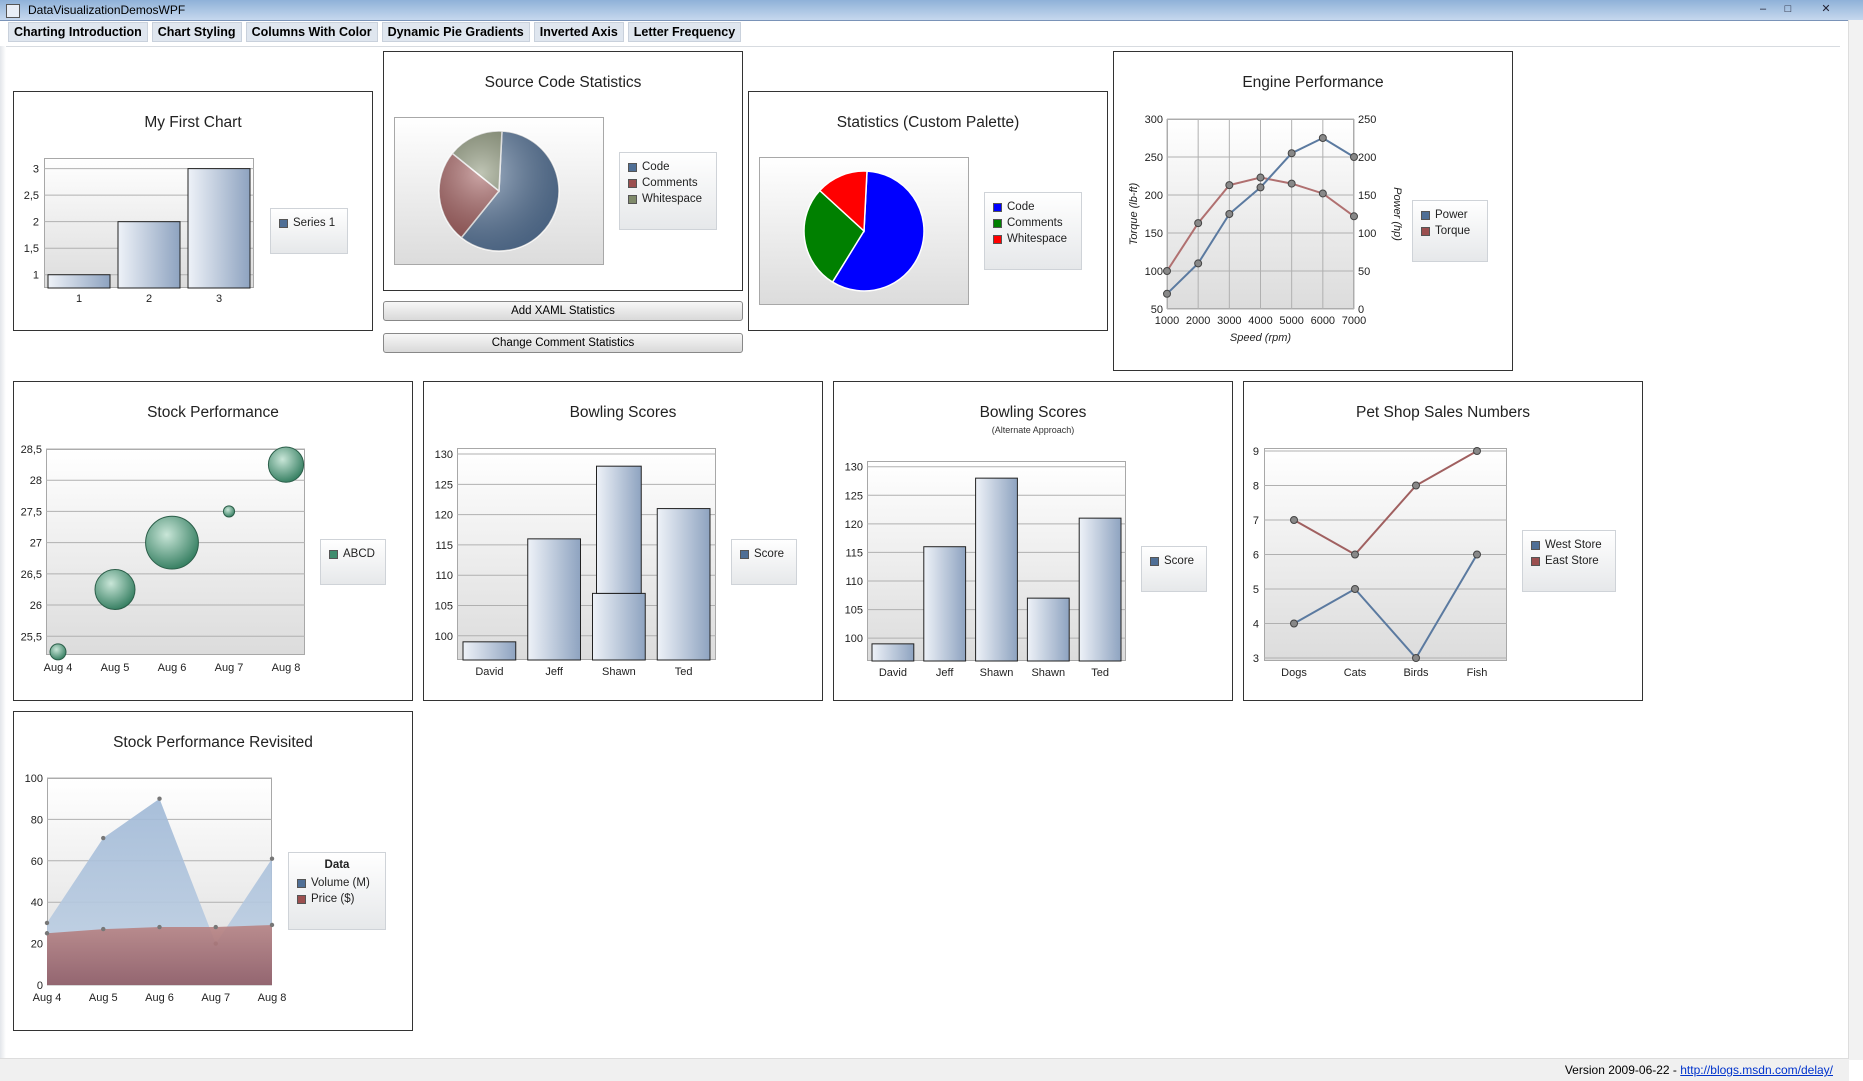 The height and width of the screenshot is (1081, 1863). What do you see at coordinates (1154, 120) in the screenshot?
I see `y-tick-label: 300` at bounding box center [1154, 120].